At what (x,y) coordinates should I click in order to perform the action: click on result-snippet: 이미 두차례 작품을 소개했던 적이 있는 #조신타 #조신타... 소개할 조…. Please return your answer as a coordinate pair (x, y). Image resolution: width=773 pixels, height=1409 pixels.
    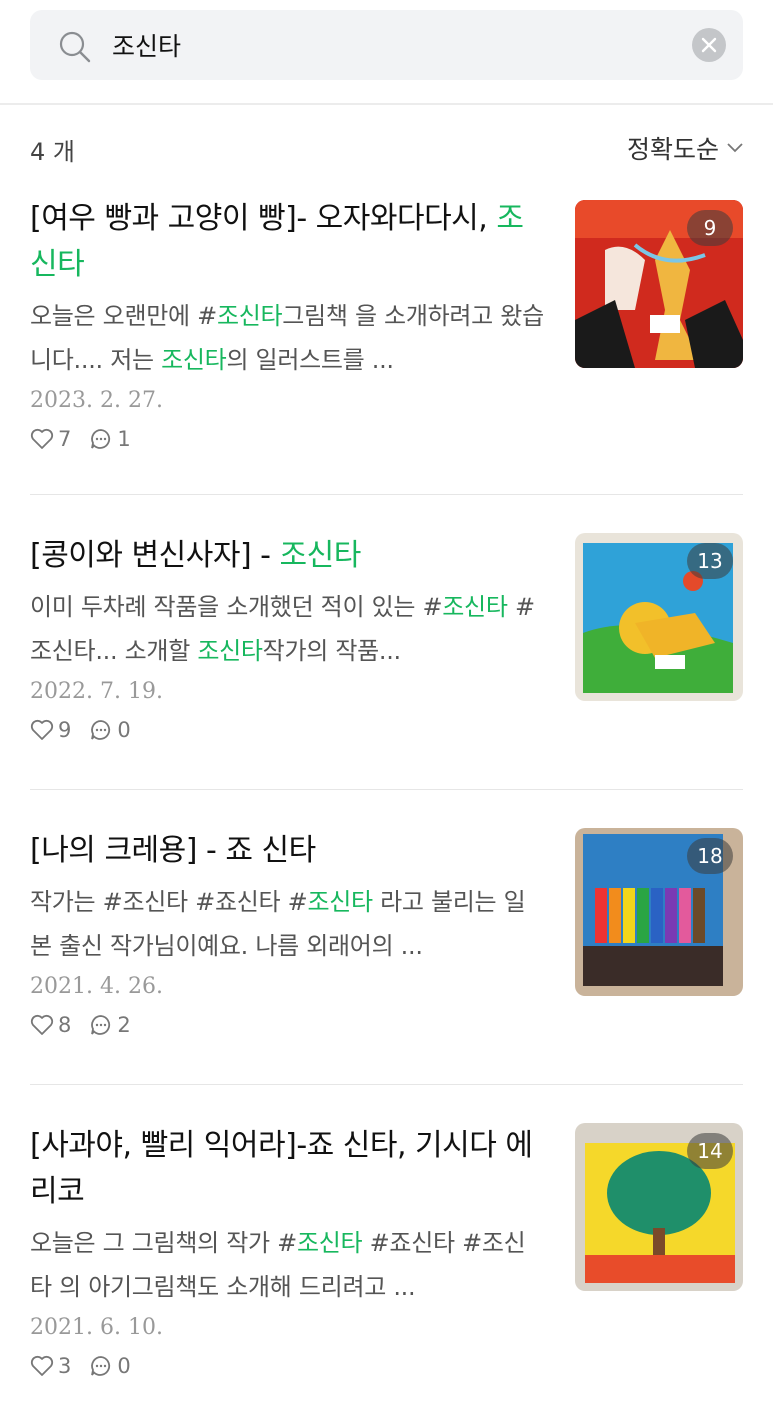
    Looking at the image, I should click on (282, 629).